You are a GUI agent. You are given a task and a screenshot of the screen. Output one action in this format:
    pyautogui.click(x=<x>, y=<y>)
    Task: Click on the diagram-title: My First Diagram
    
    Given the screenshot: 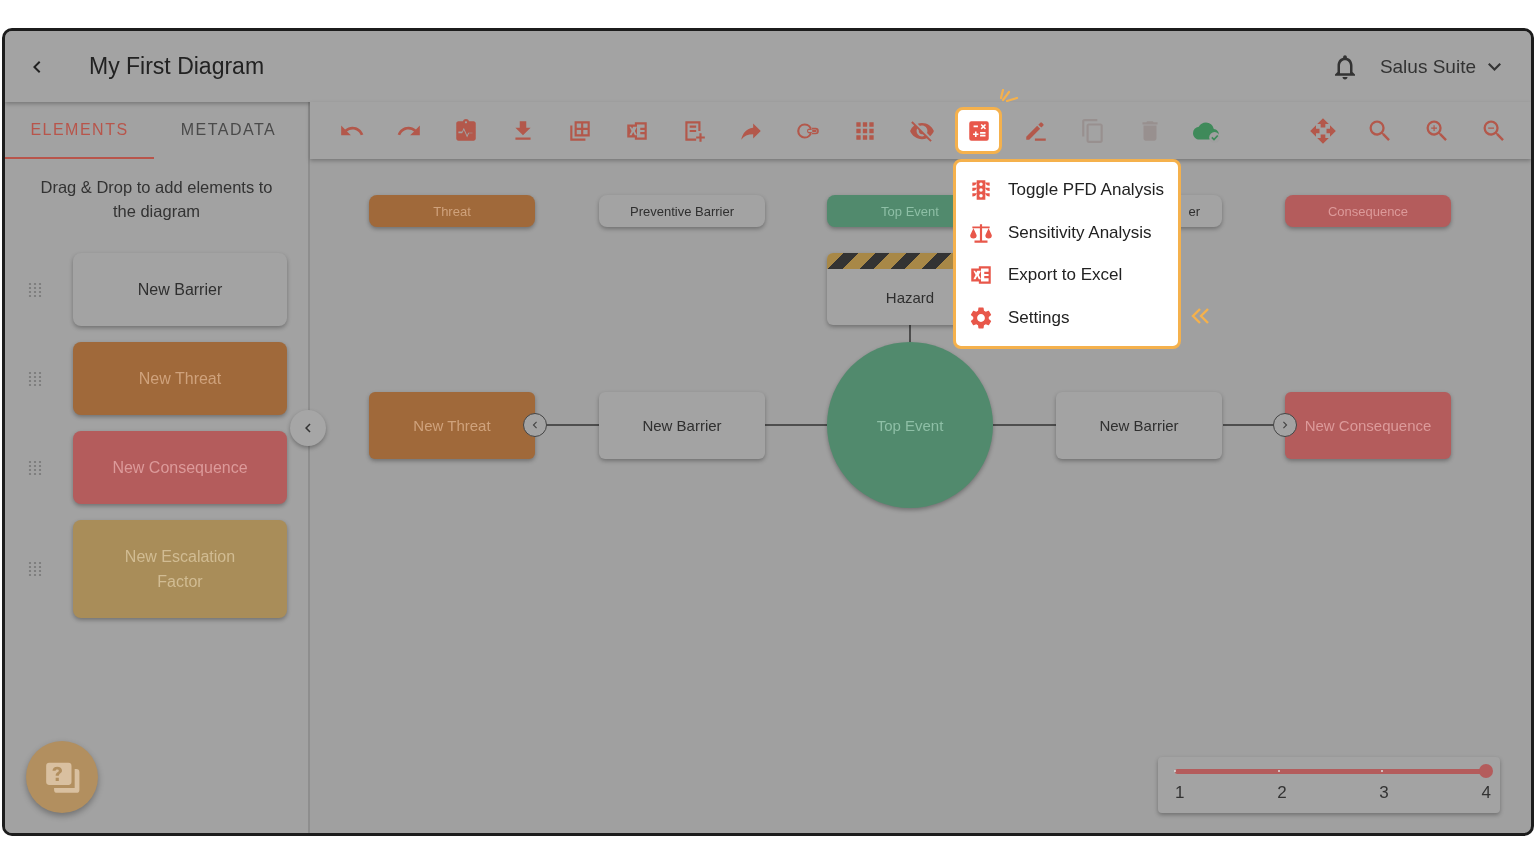 What is the action you would take?
    pyautogui.click(x=177, y=66)
    